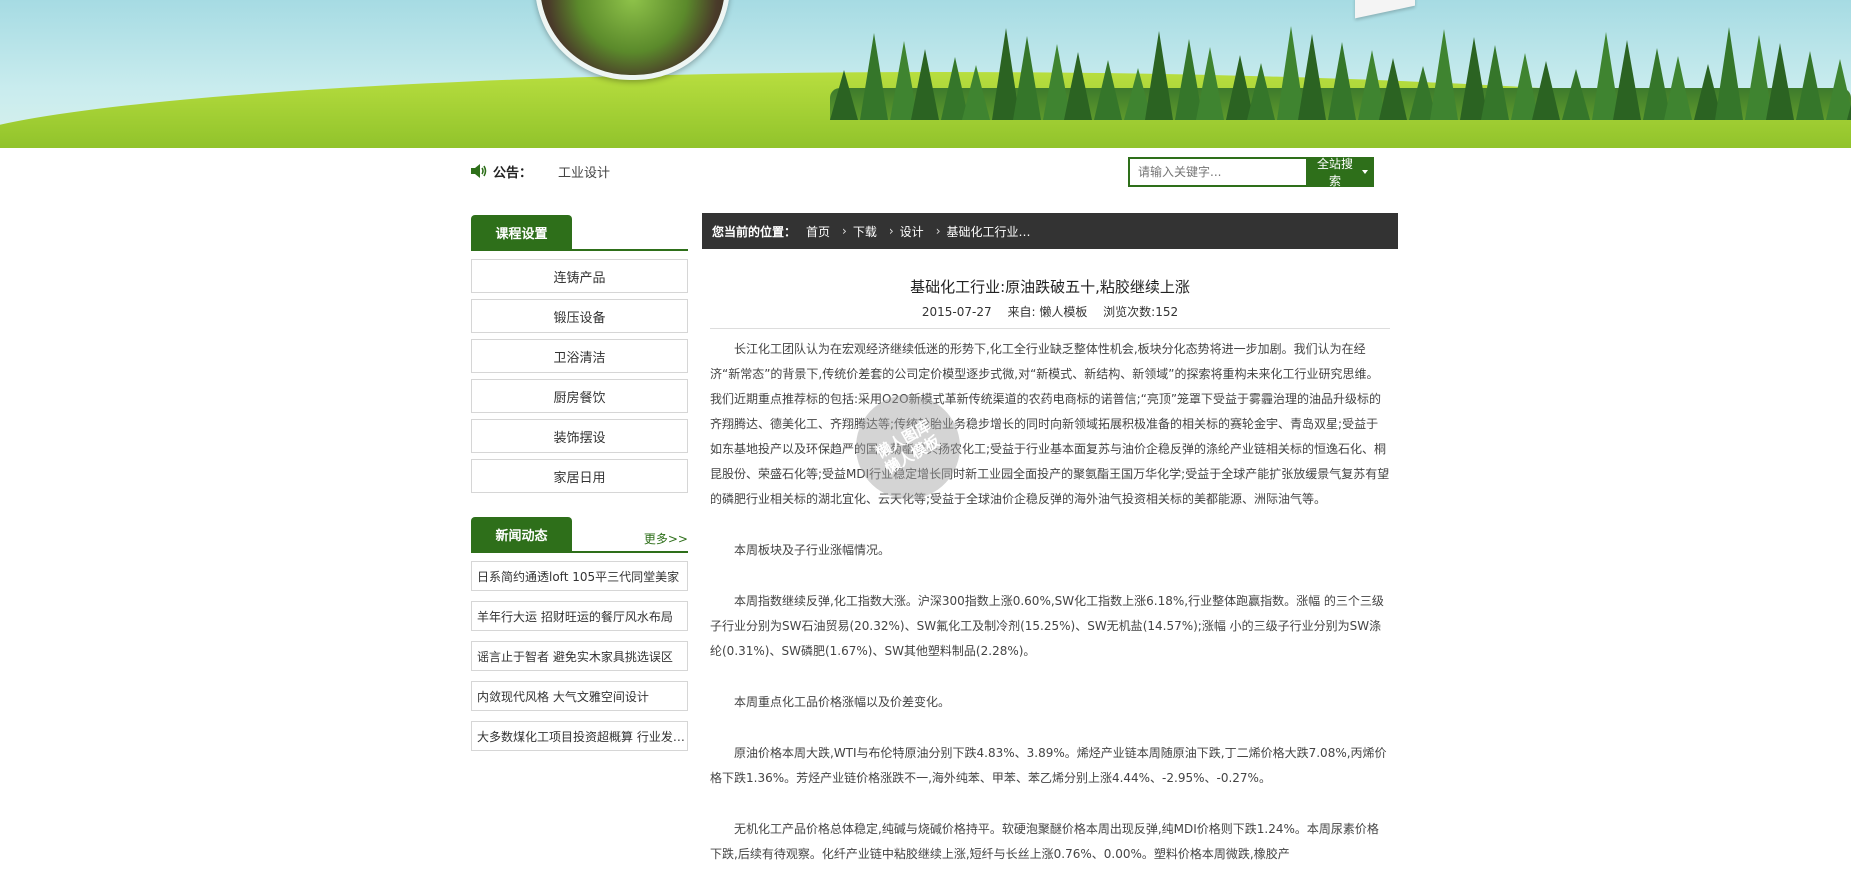 This screenshot has width=1851, height=893. I want to click on news-more-link: 更多>>, so click(666, 538).